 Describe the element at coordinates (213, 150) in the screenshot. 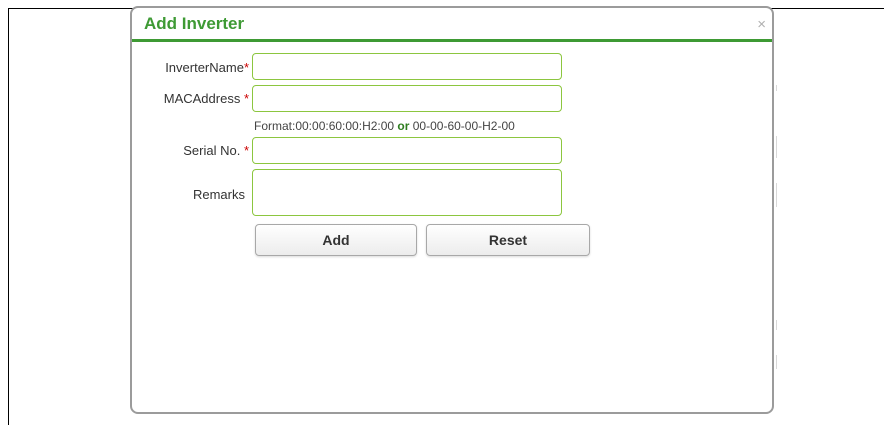

I see `serial-no-label-text: Serial No.` at that location.